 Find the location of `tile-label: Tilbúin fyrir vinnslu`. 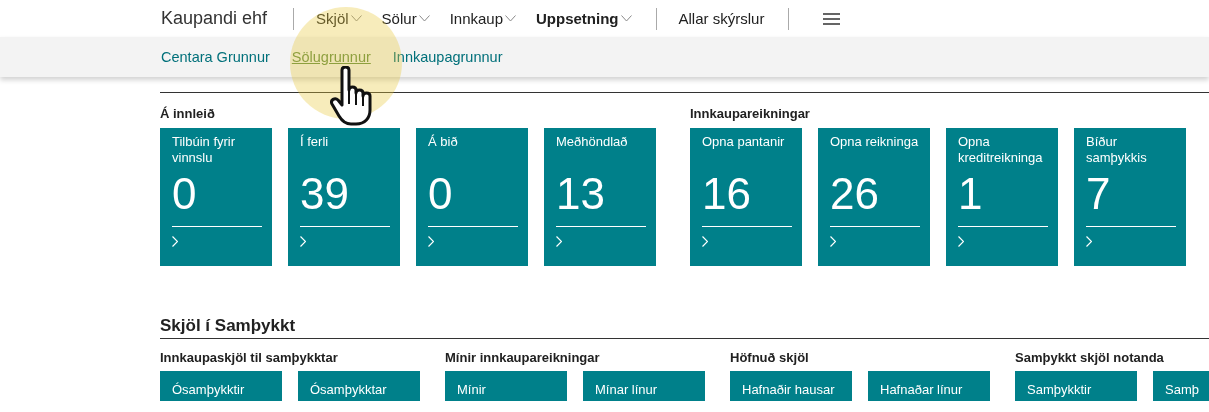

tile-label: Tilbúin fyrir vinnslu is located at coordinates (204, 150).